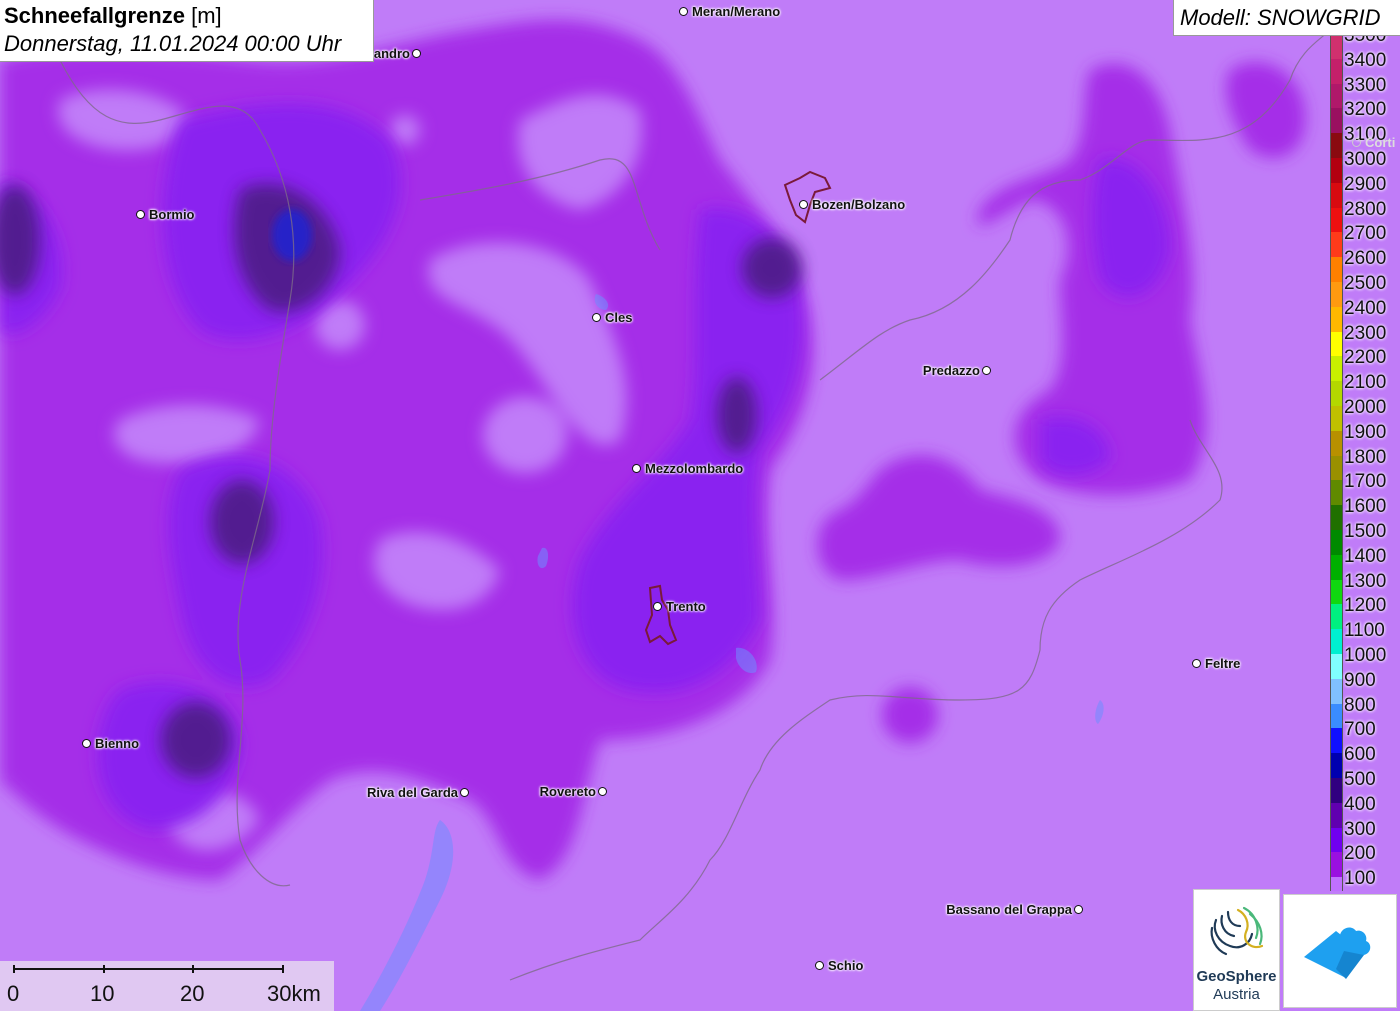 The image size is (1400, 1011). Describe the element at coordinates (192, 993) in the screenshot. I see `scale-label-20: 20` at that location.